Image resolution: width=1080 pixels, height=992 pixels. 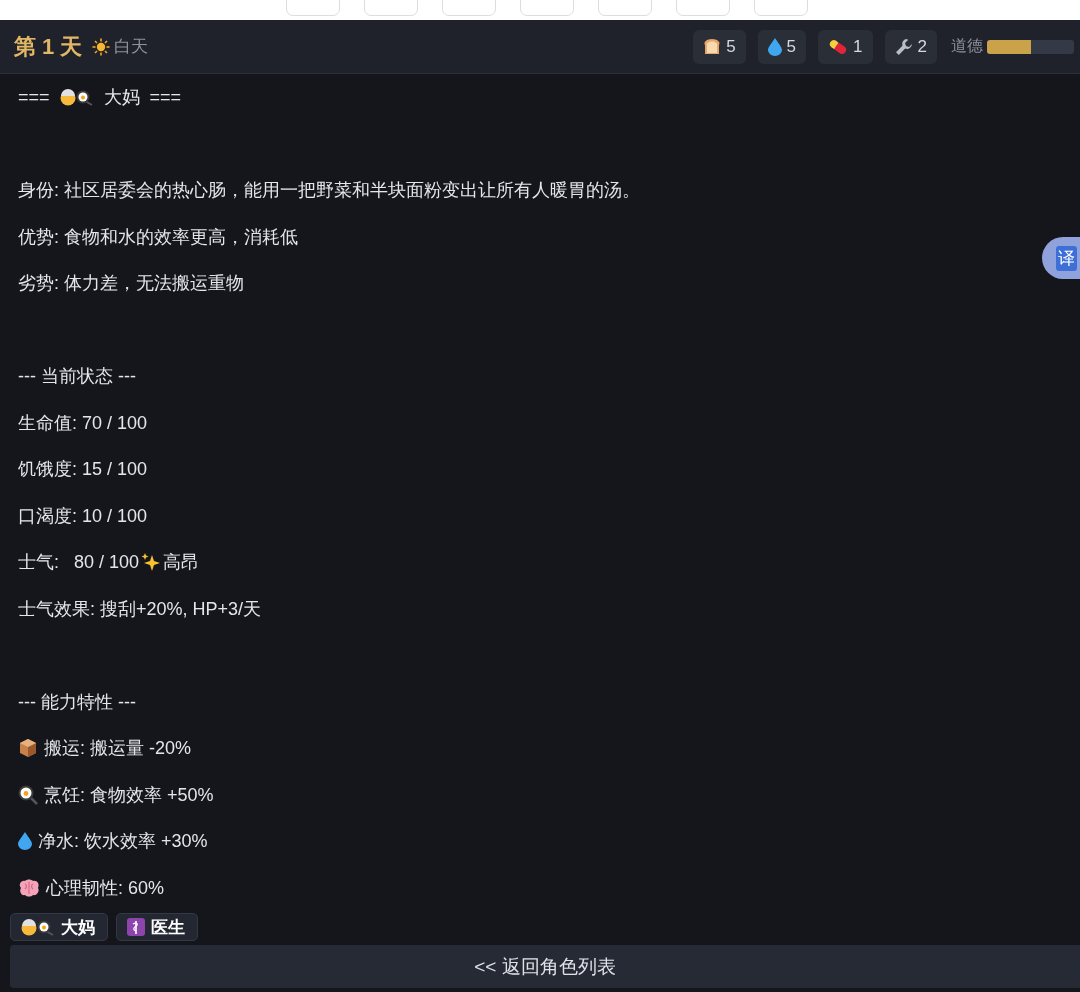 What do you see at coordinates (838, 46) in the screenshot?
I see `pill-icon` at bounding box center [838, 46].